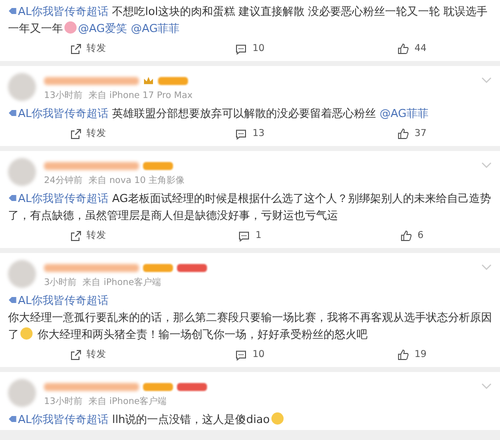 This screenshot has height=440, width=500. I want to click on post-source: 来自 nova 10 主角影像, so click(136, 180).